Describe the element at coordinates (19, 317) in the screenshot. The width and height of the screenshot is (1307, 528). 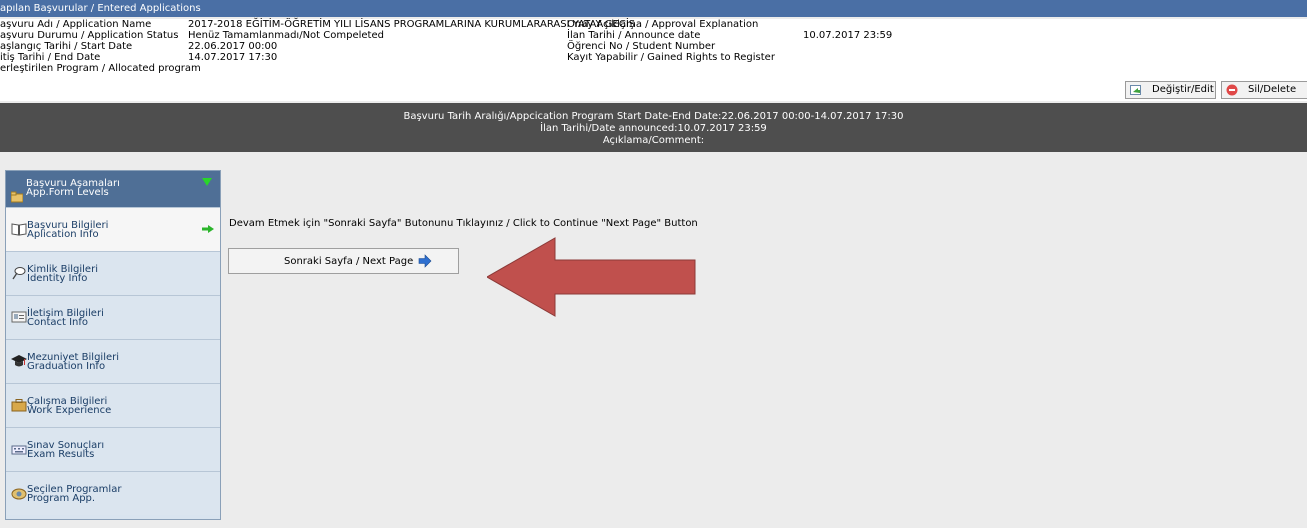
I see `contact-card-icon` at that location.